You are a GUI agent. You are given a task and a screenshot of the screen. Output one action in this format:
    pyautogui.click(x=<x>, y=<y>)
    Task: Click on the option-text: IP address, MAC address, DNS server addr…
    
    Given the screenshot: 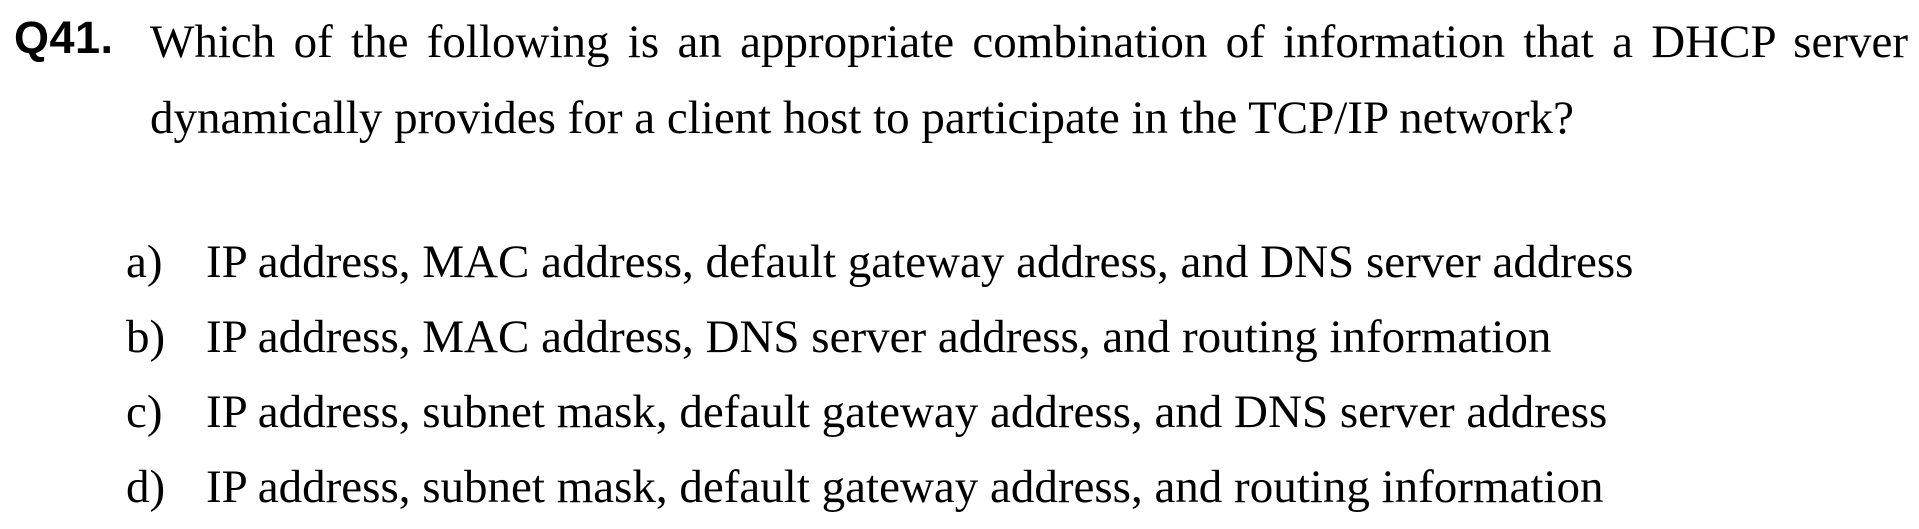 What is the action you would take?
    pyautogui.click(x=879, y=337)
    